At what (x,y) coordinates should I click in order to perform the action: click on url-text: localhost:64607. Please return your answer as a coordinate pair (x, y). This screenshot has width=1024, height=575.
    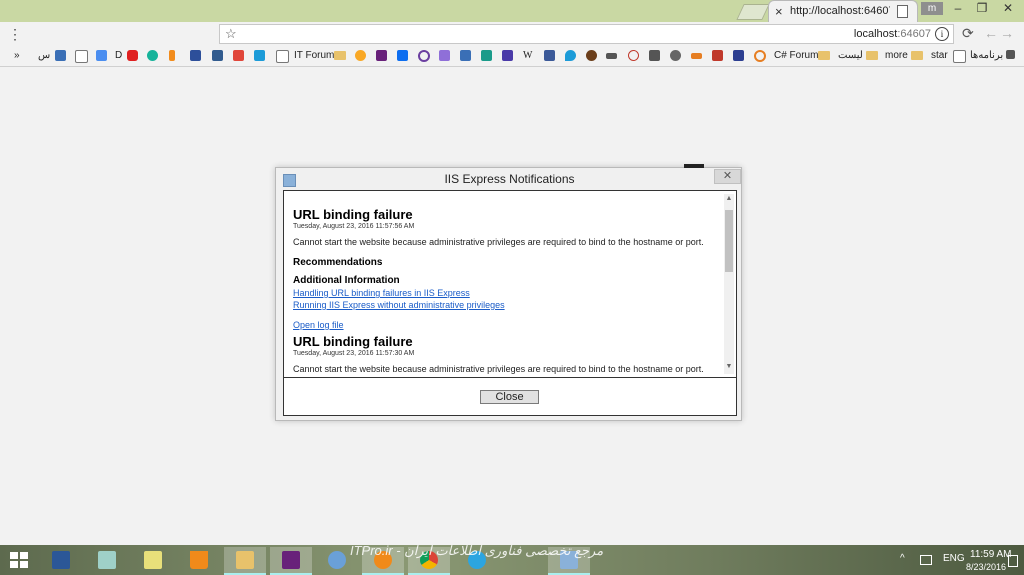
    Looking at the image, I should click on (892, 34).